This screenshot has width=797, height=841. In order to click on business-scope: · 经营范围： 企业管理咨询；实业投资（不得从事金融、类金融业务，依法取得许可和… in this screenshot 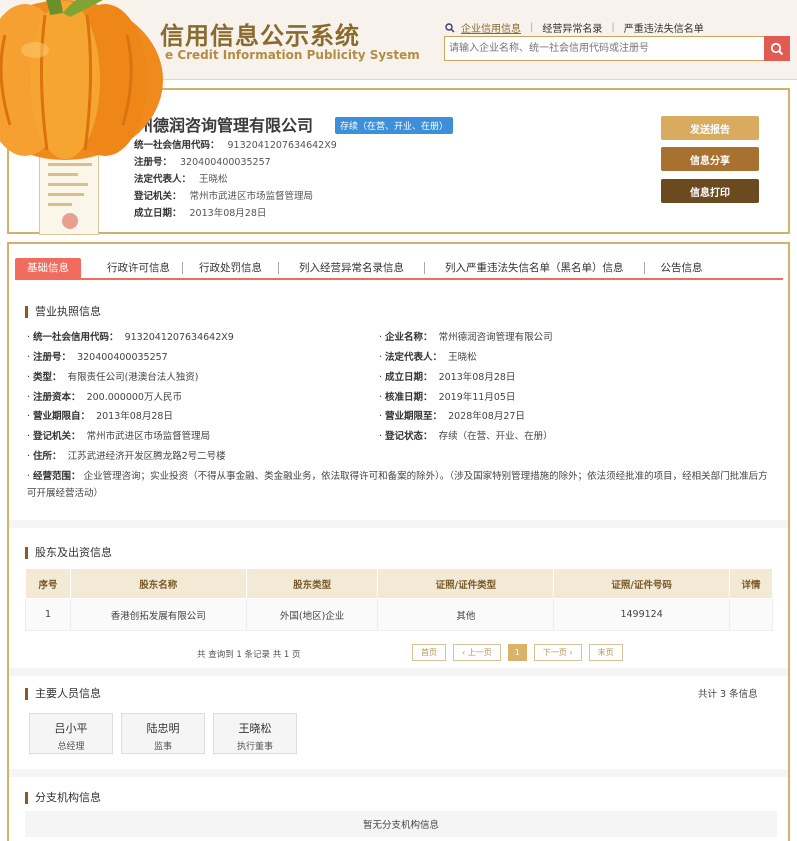, I will do `click(397, 485)`.